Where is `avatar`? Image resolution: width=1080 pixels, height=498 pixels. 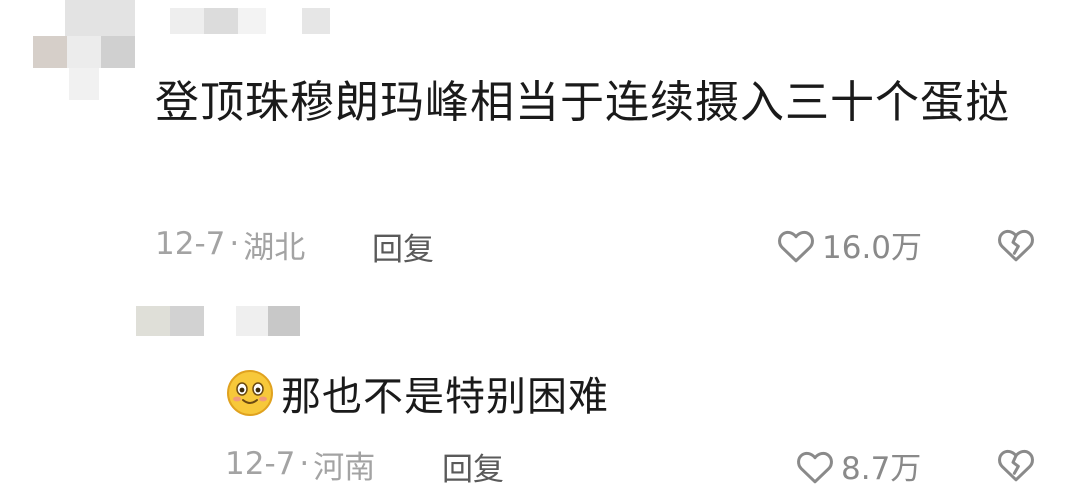
avatar is located at coordinates (85, 51).